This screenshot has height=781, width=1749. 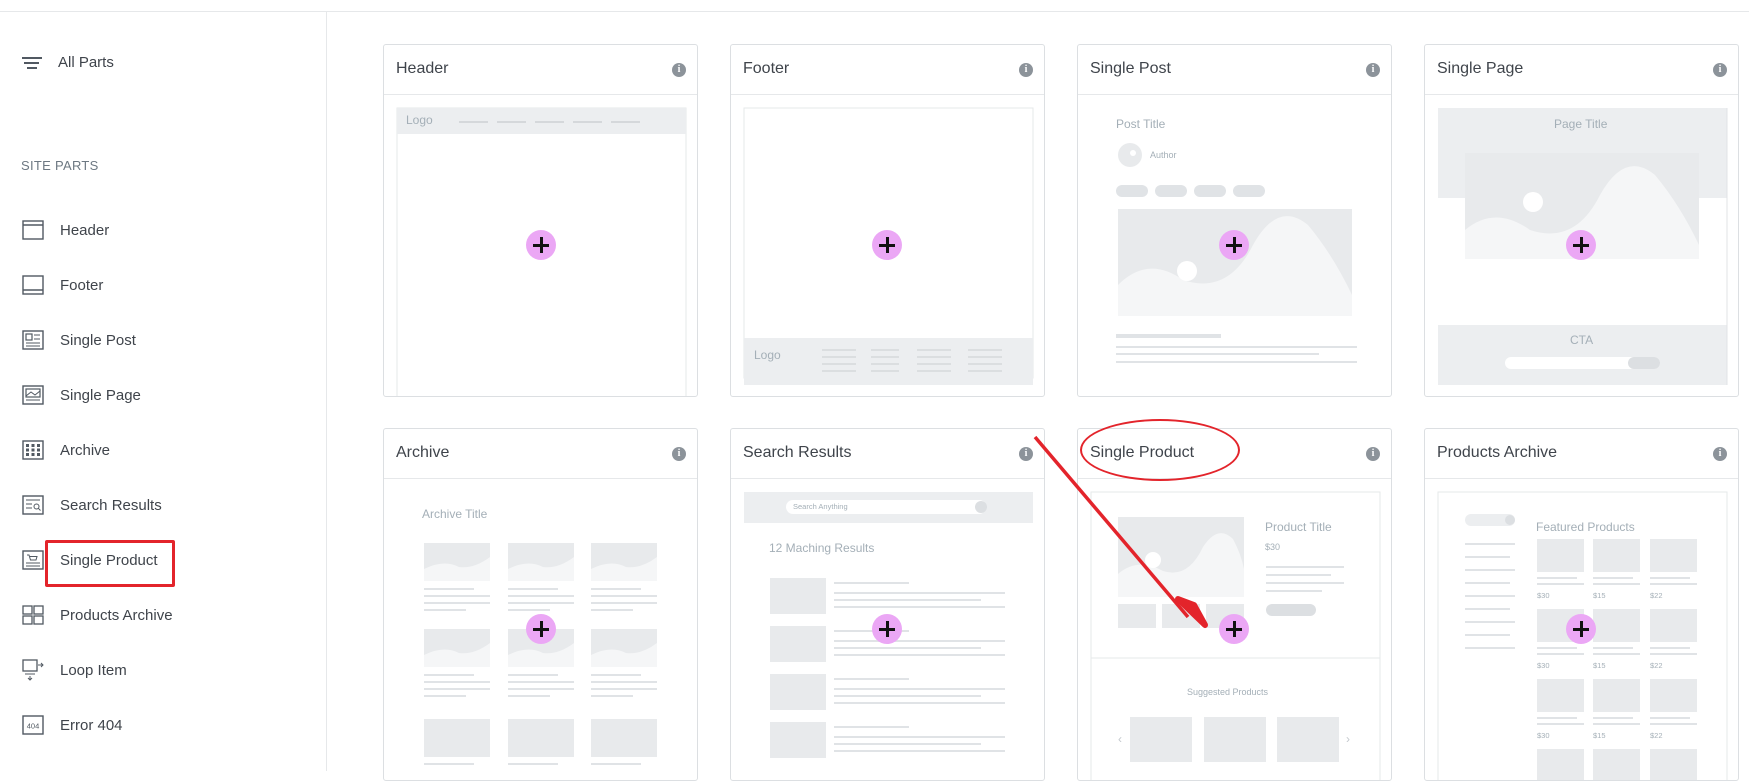 I want to click on filter-icon, so click(x=32, y=63).